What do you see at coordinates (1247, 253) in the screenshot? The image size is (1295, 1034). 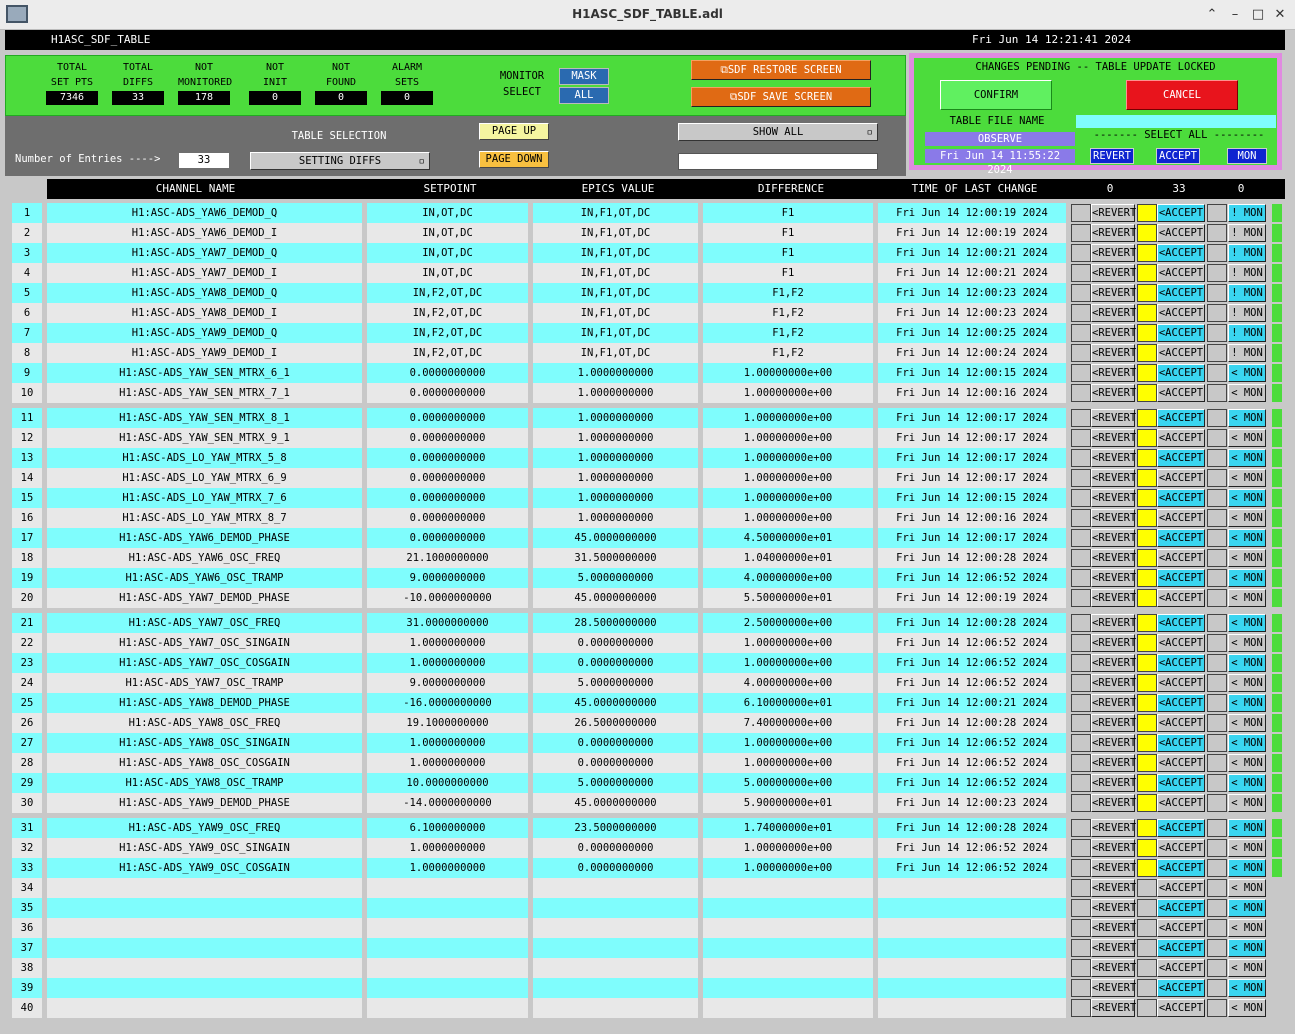 I see `mon-button: ! MON` at bounding box center [1247, 253].